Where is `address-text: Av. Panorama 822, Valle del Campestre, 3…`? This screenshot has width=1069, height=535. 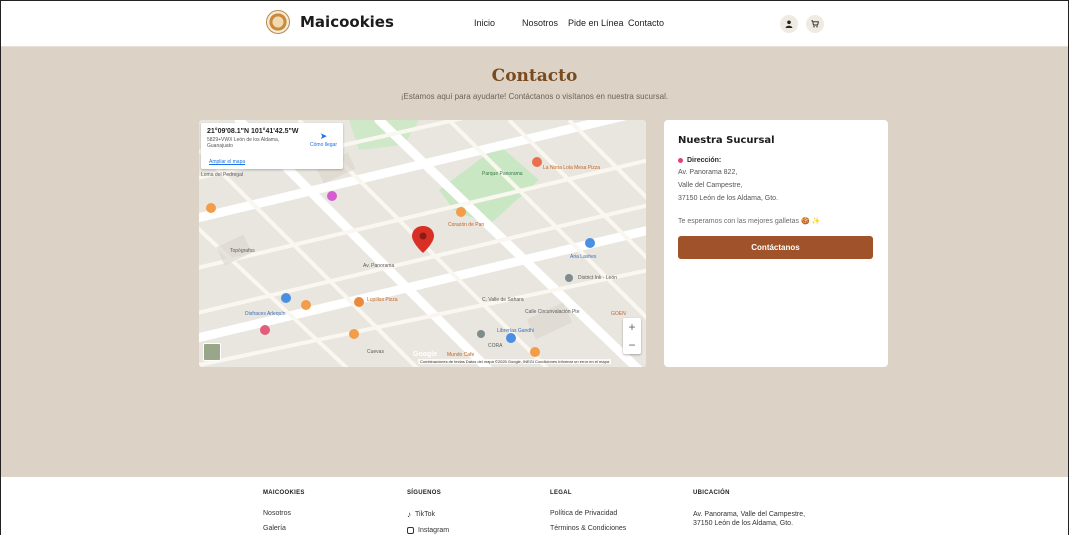
address-text: Av. Panorama 822, Valle del Campestre, 3… is located at coordinates (776, 185).